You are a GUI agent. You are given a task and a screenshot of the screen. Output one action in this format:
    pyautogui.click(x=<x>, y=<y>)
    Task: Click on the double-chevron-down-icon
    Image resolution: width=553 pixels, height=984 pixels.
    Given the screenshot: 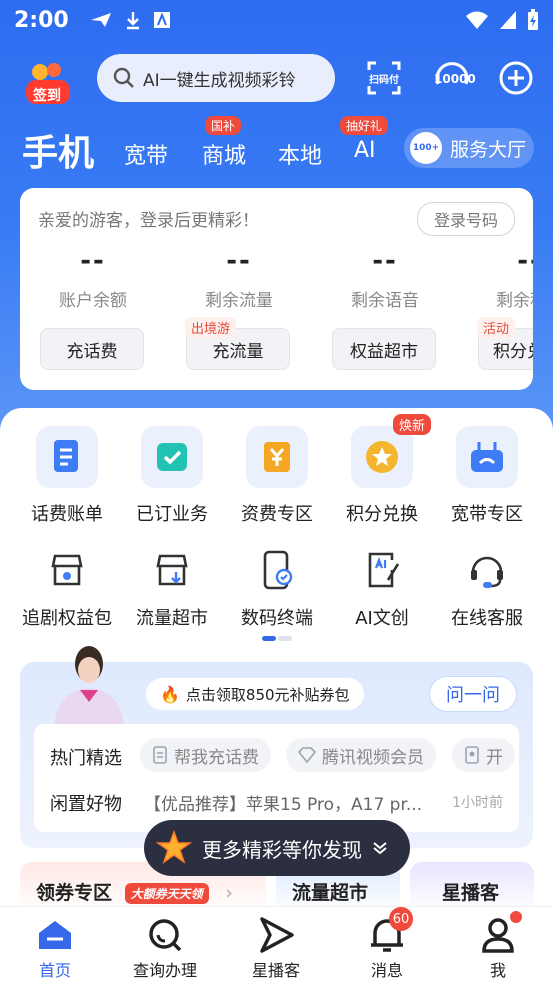 What is the action you would take?
    pyautogui.click(x=380, y=848)
    